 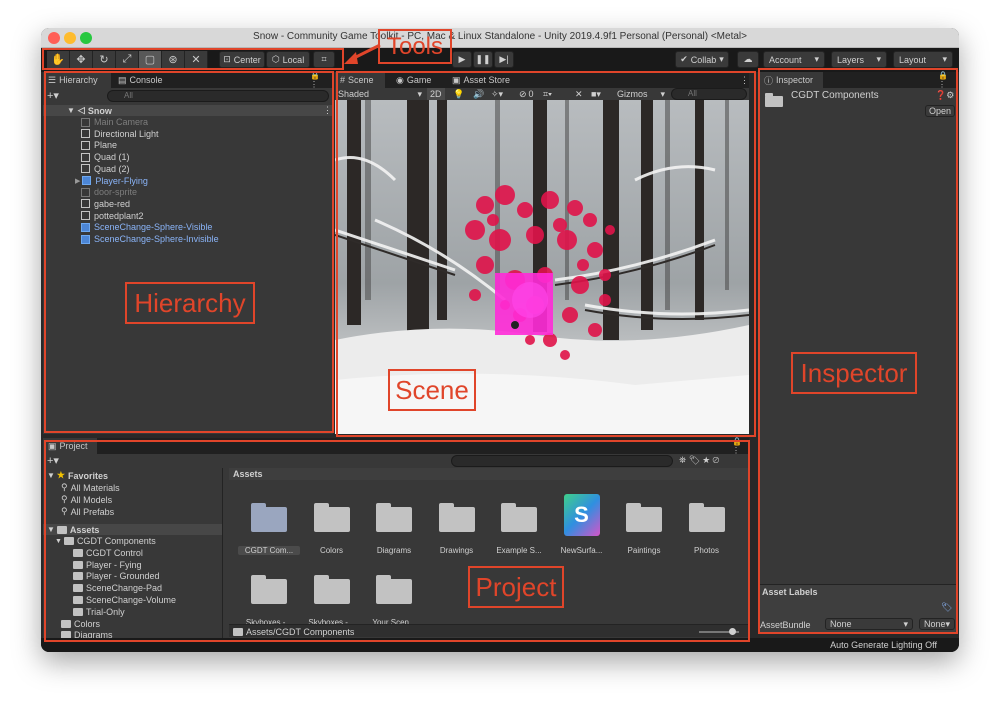 I want to click on account-label: Account, so click(x=785, y=59).